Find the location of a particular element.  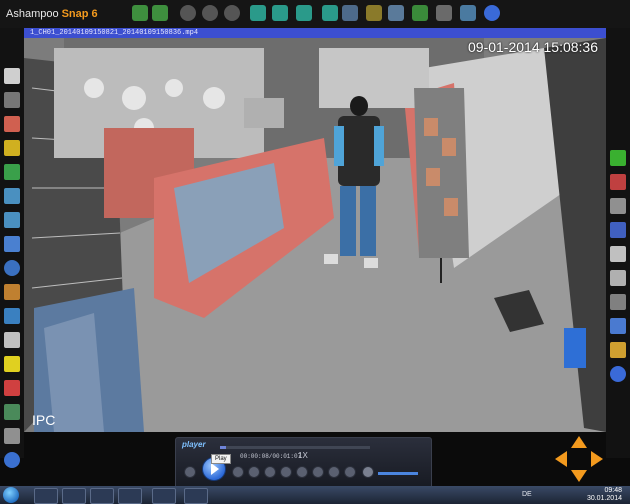

seek-progress is located at coordinates (223, 447).